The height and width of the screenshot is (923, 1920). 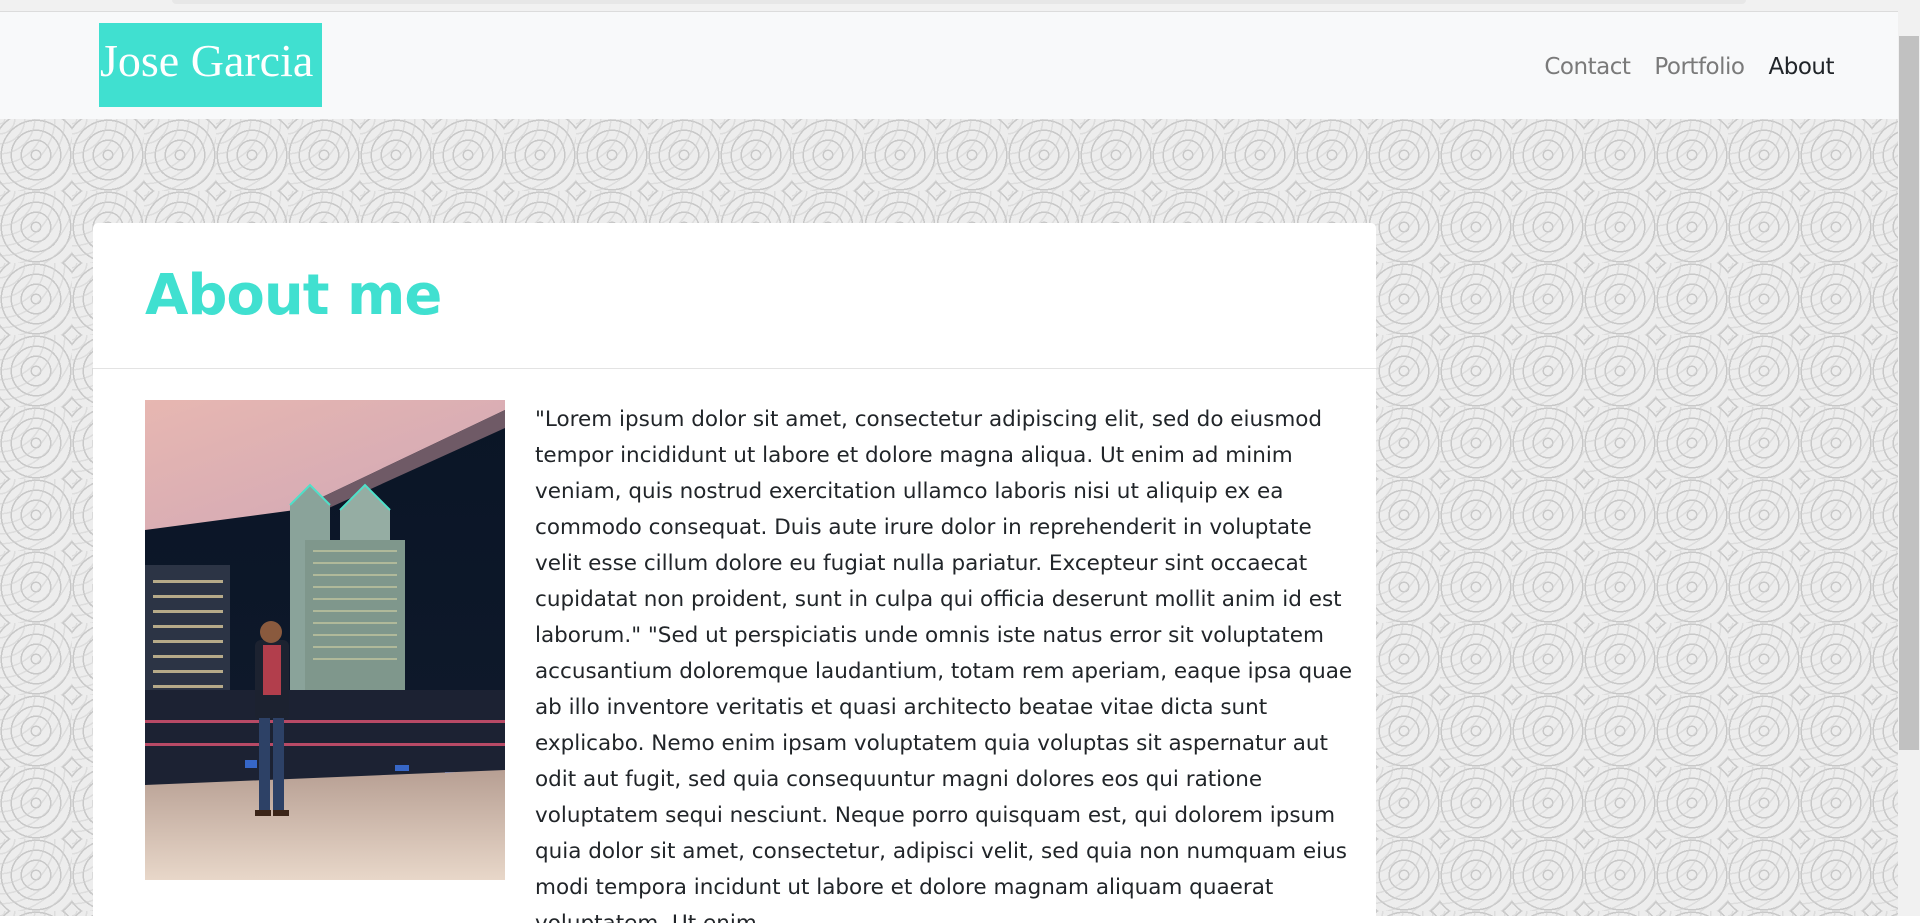 I want to click on brand-logo: Jose Garcia, so click(x=210, y=65).